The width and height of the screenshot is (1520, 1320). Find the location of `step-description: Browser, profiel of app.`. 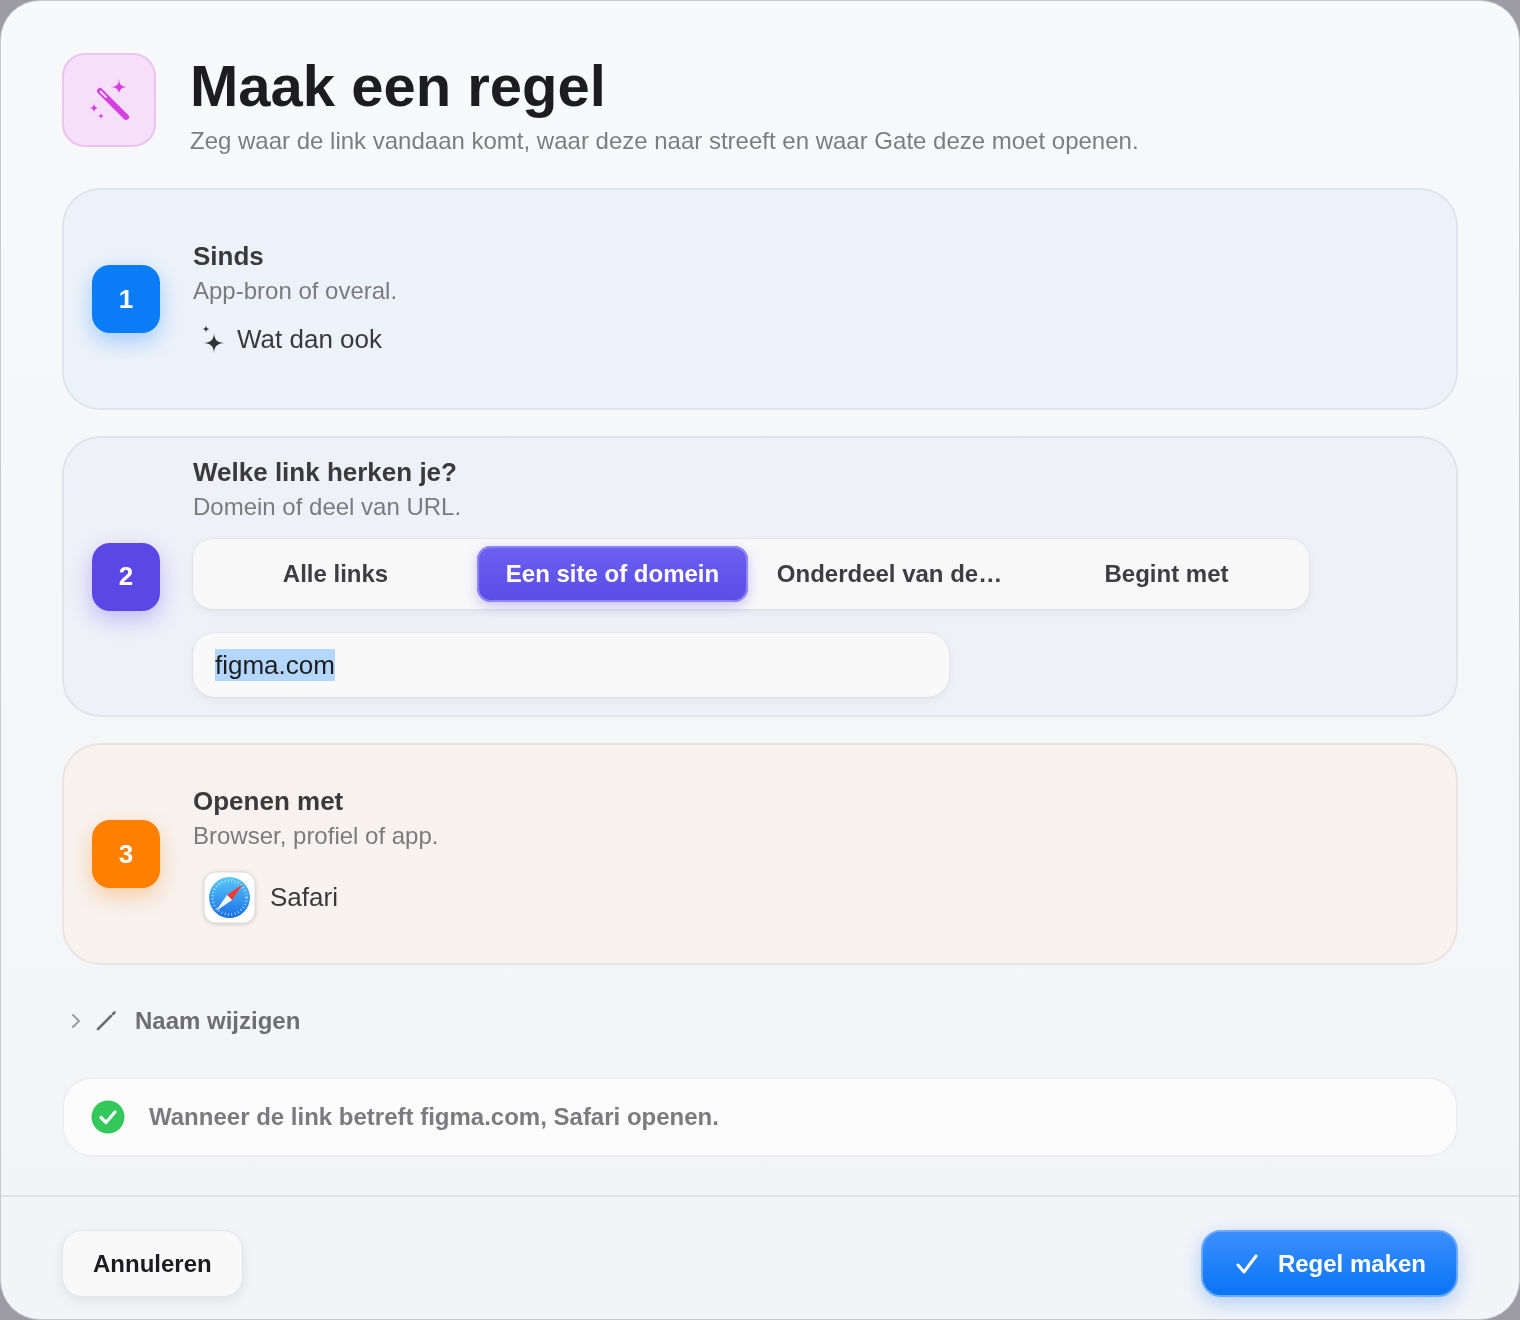

step-description: Browser, profiel of app. is located at coordinates (316, 835).